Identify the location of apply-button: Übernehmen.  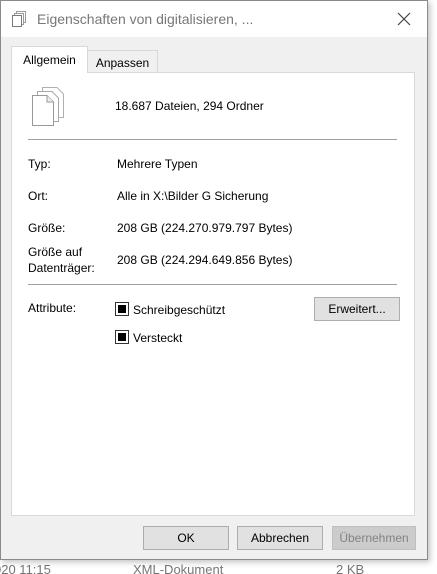
(374, 538).